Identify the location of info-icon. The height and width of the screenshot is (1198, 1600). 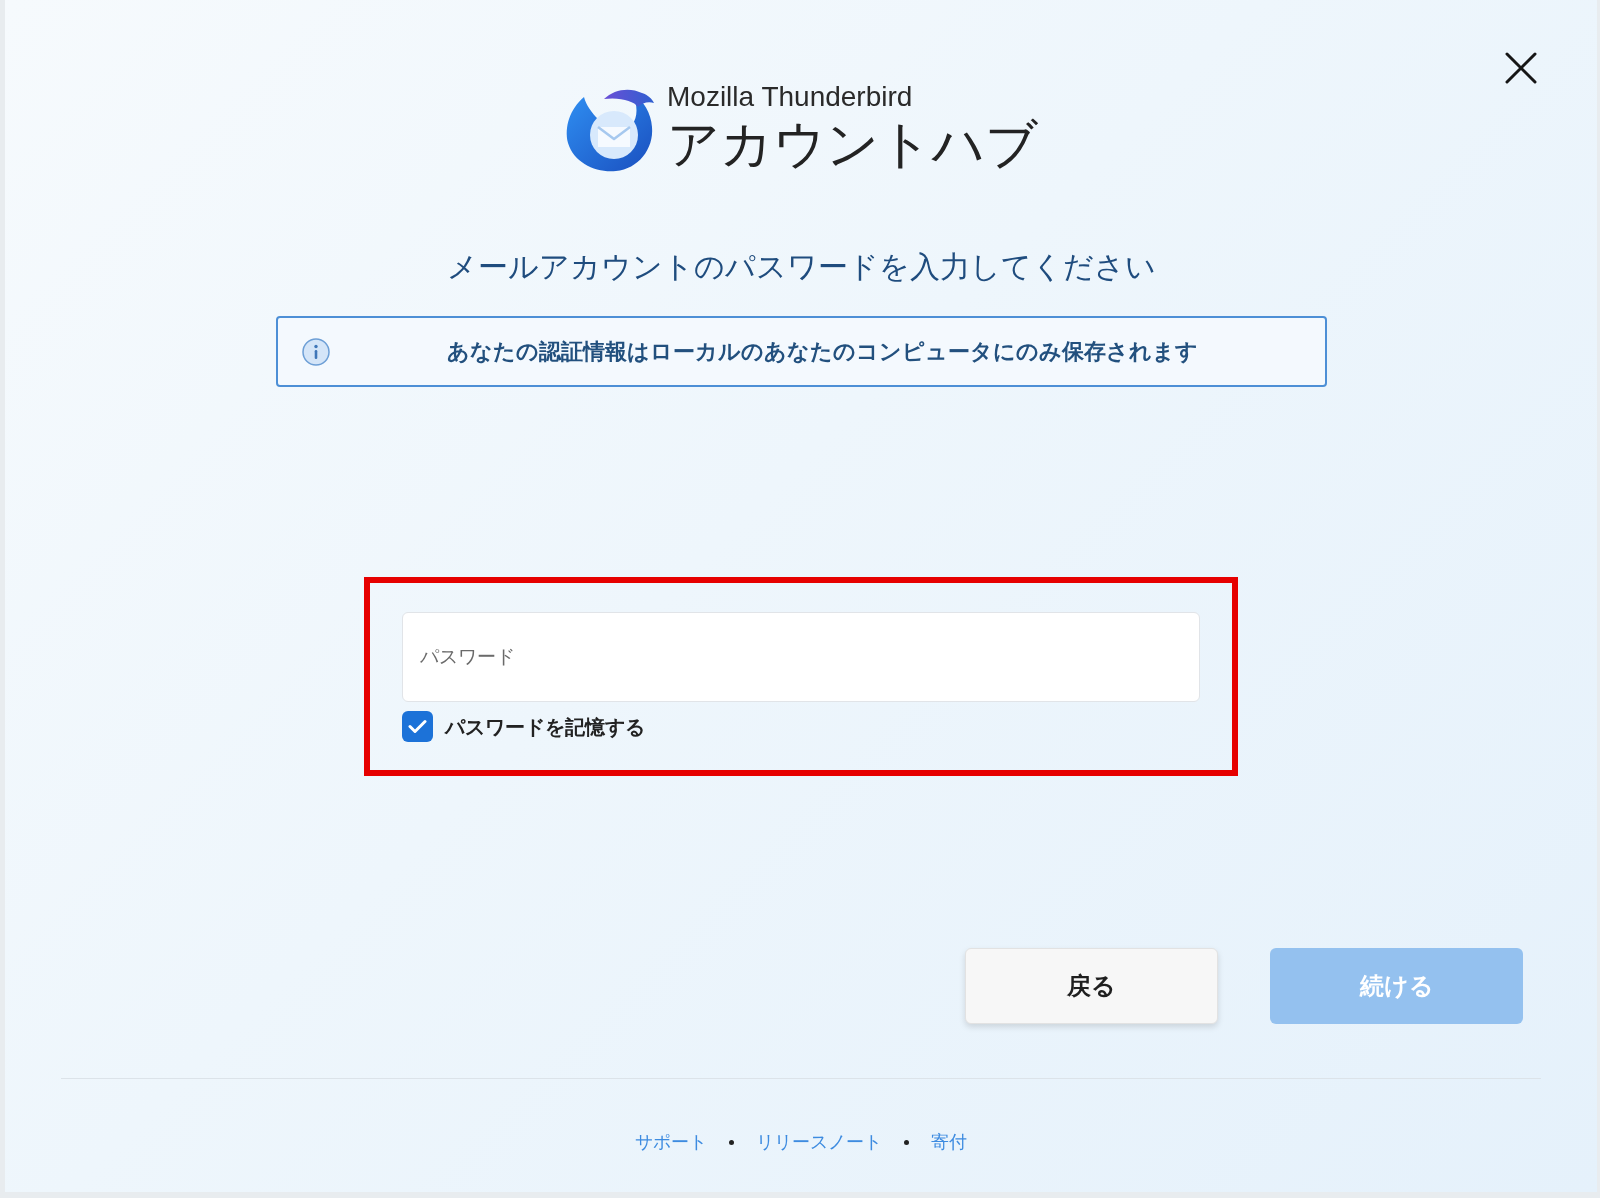
(315, 351).